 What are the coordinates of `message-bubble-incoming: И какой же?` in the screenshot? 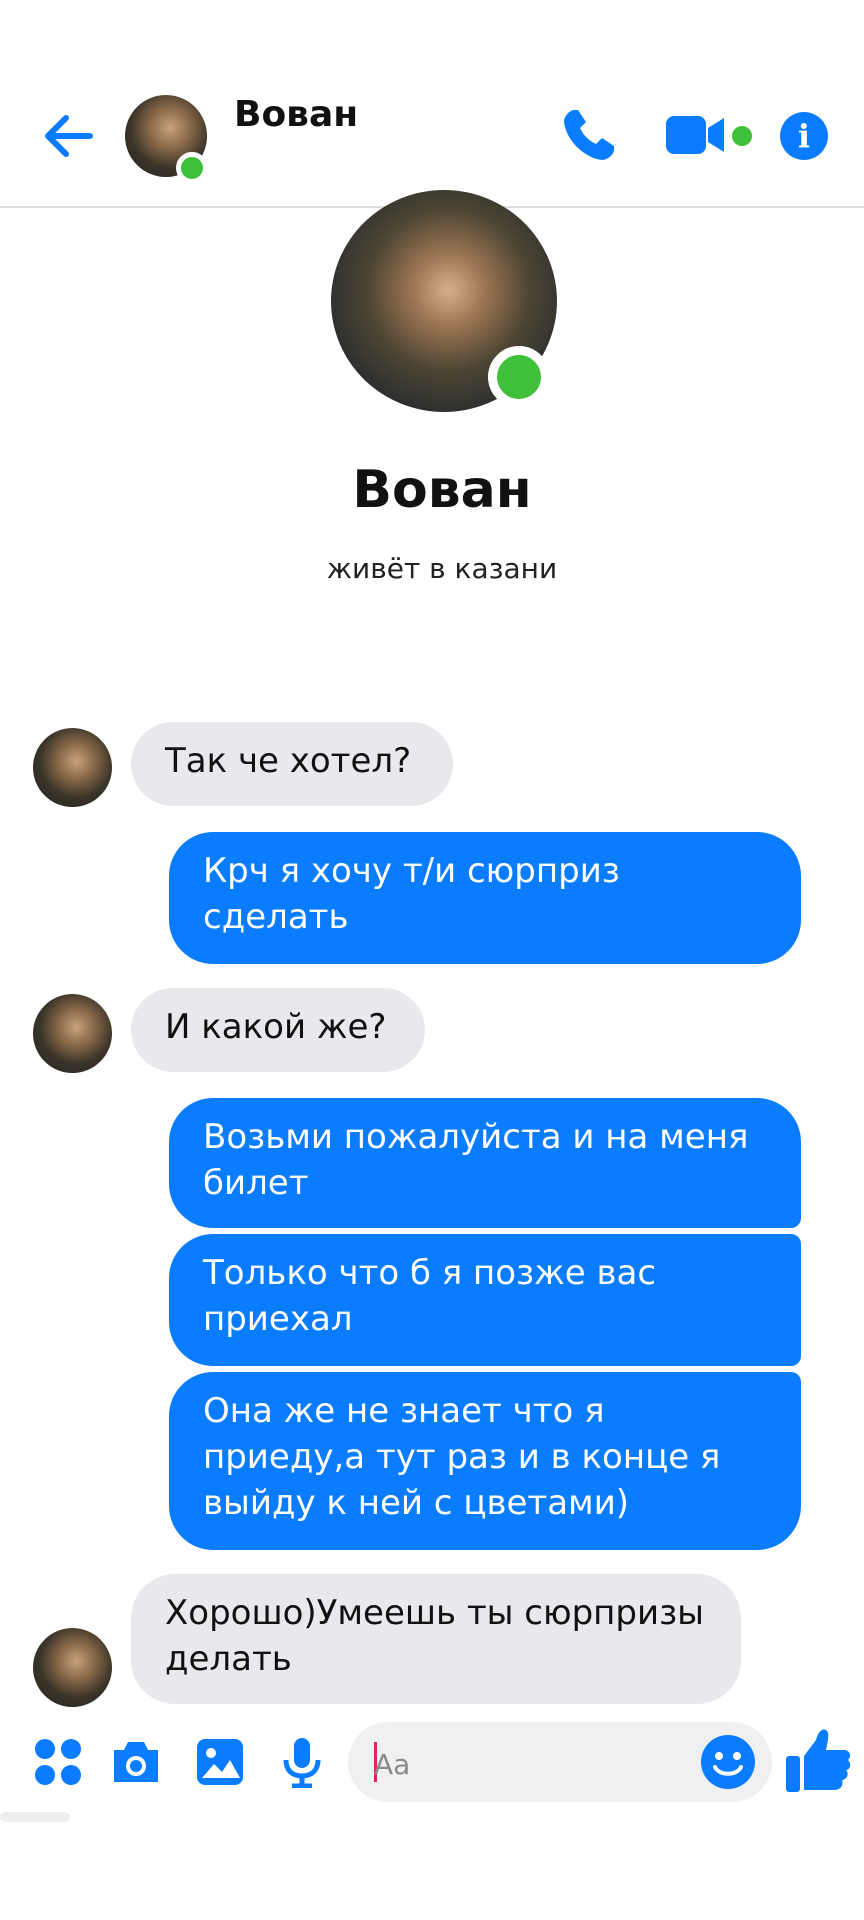 It's located at (278, 1030).